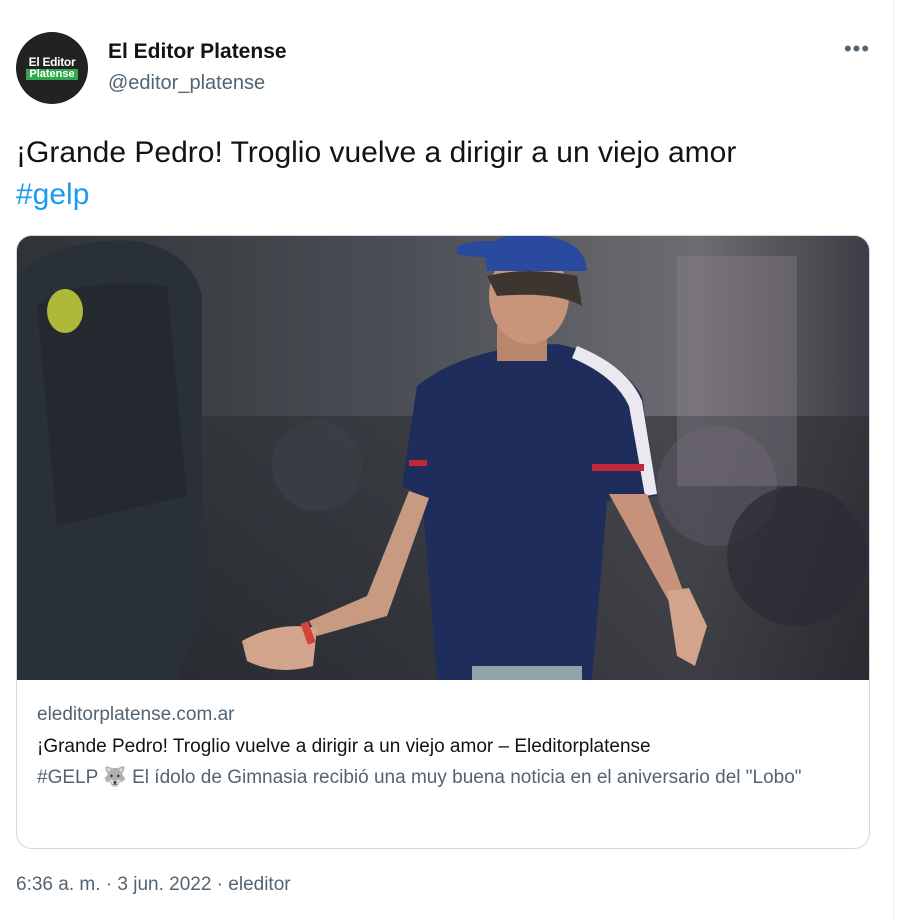 The width and height of the screenshot is (899, 918). Describe the element at coordinates (136, 714) in the screenshot. I see `card-domain: eleditorplatense.com.ar` at that location.